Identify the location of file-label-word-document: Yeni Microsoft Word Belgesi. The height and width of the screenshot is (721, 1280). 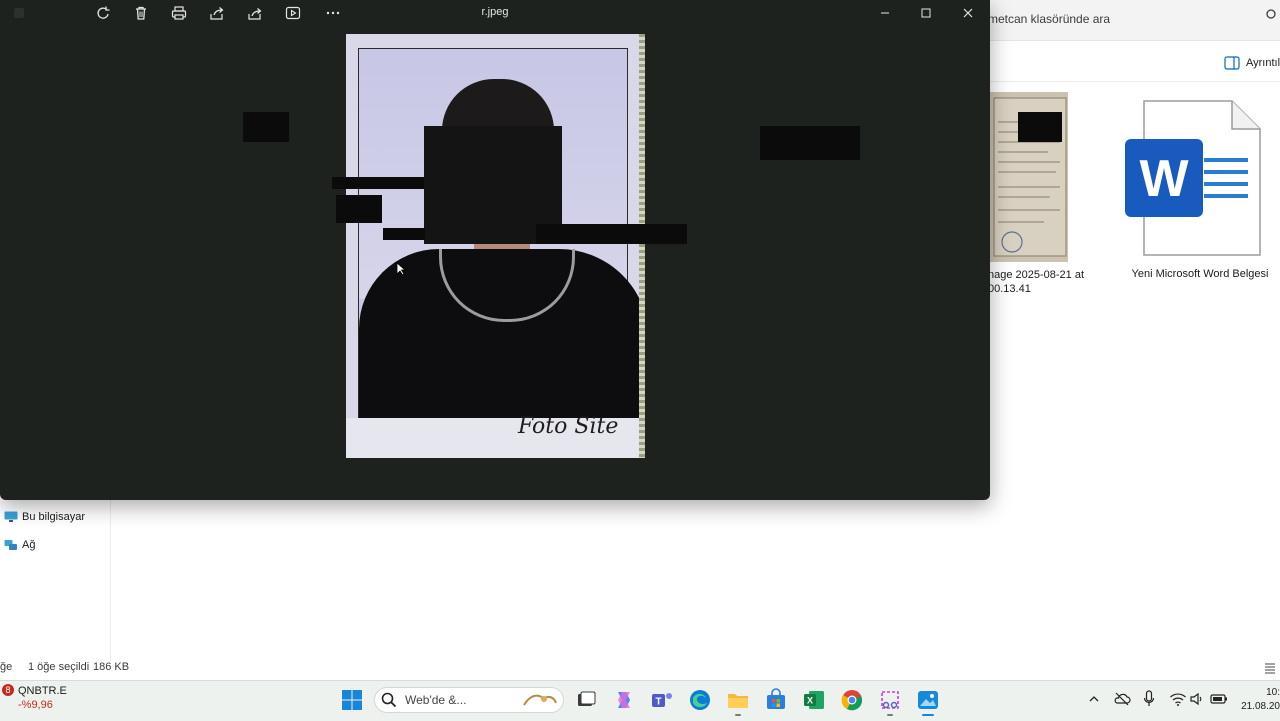
(1200, 274).